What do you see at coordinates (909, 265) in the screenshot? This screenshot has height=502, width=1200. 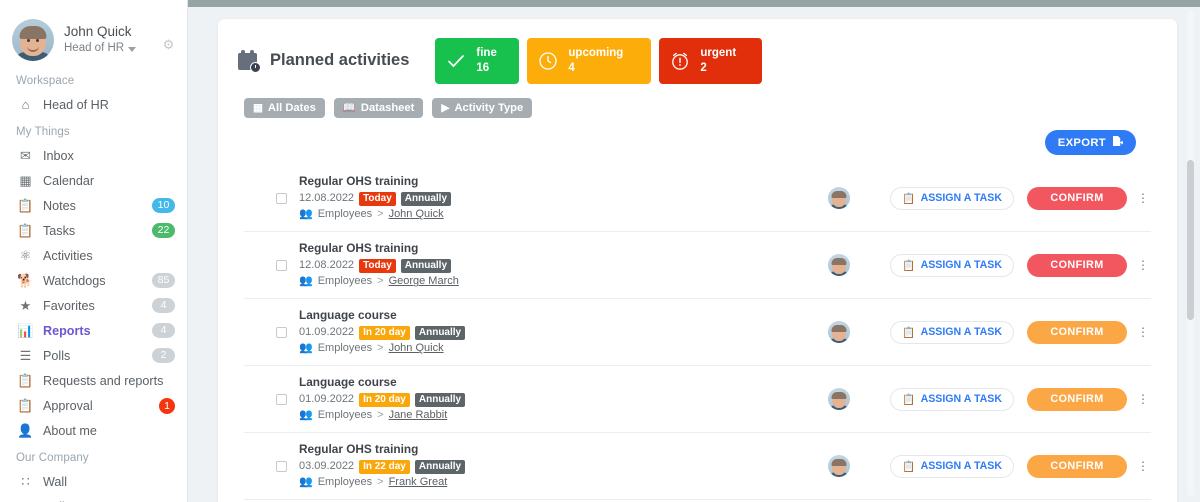 I see `clipboard-task-icon: 📋` at bounding box center [909, 265].